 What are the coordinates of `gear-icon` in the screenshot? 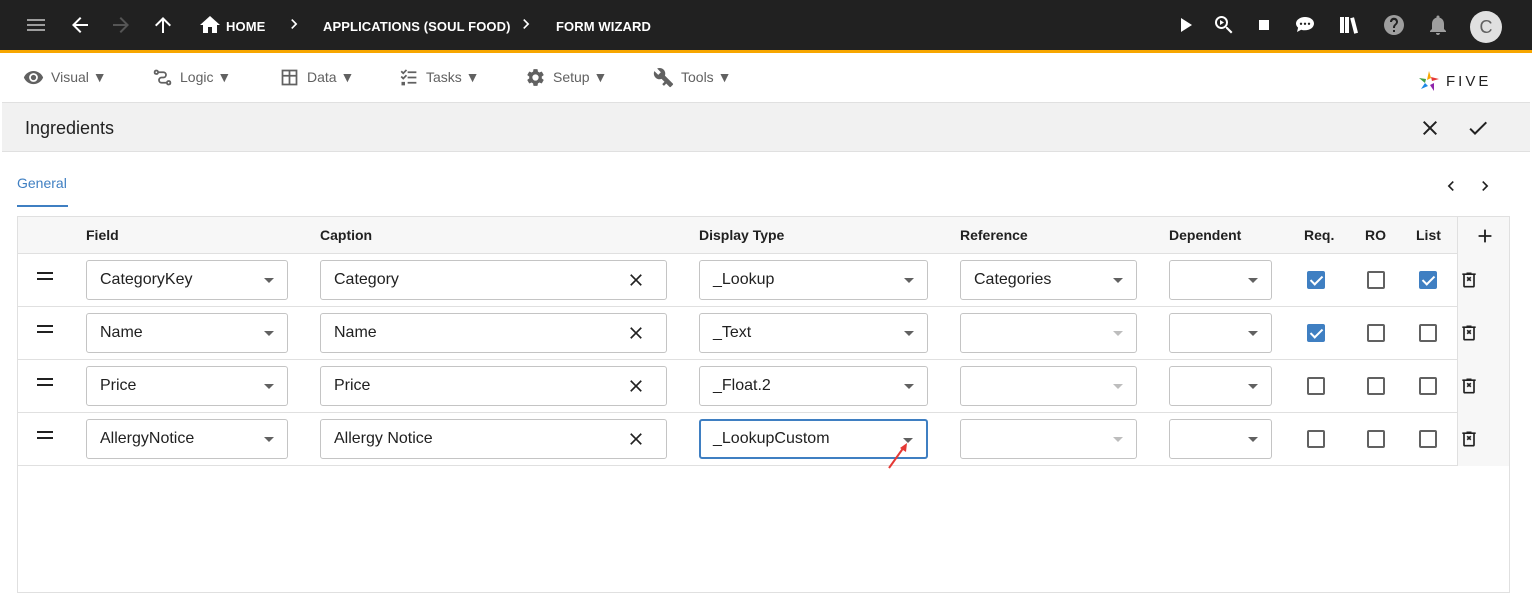 It's located at (535, 77).